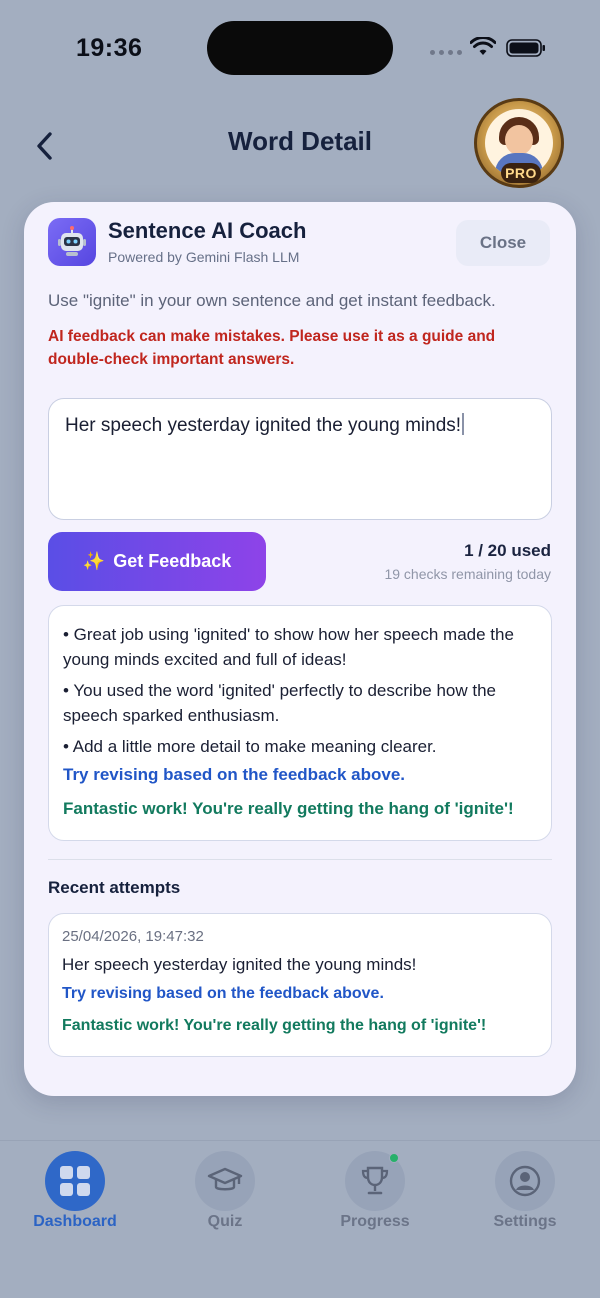 The image size is (600, 1298). Describe the element at coordinates (507, 550) in the screenshot. I see `usage-count: 1 / 20 used` at that location.